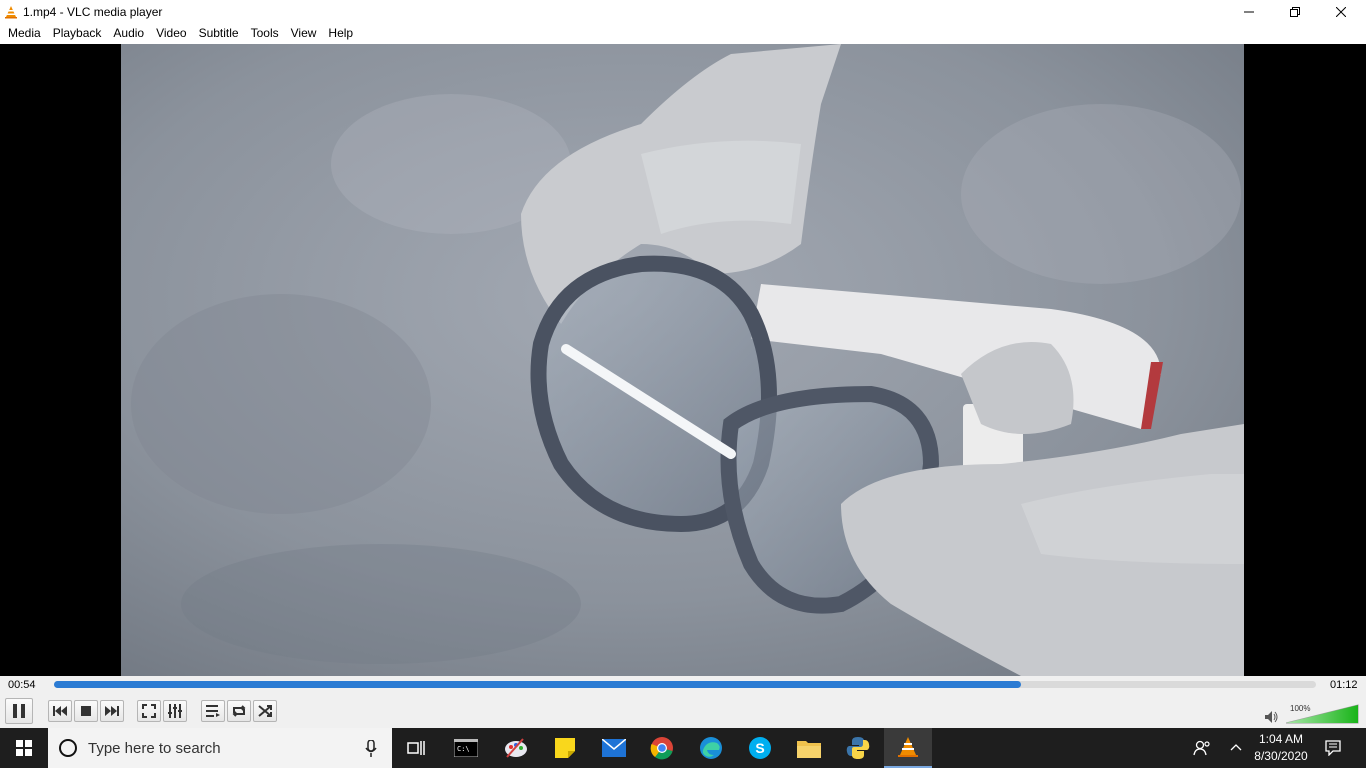 The width and height of the screenshot is (1366, 768). Describe the element at coordinates (1272, 717) in the screenshot. I see `speaker-icon` at that location.